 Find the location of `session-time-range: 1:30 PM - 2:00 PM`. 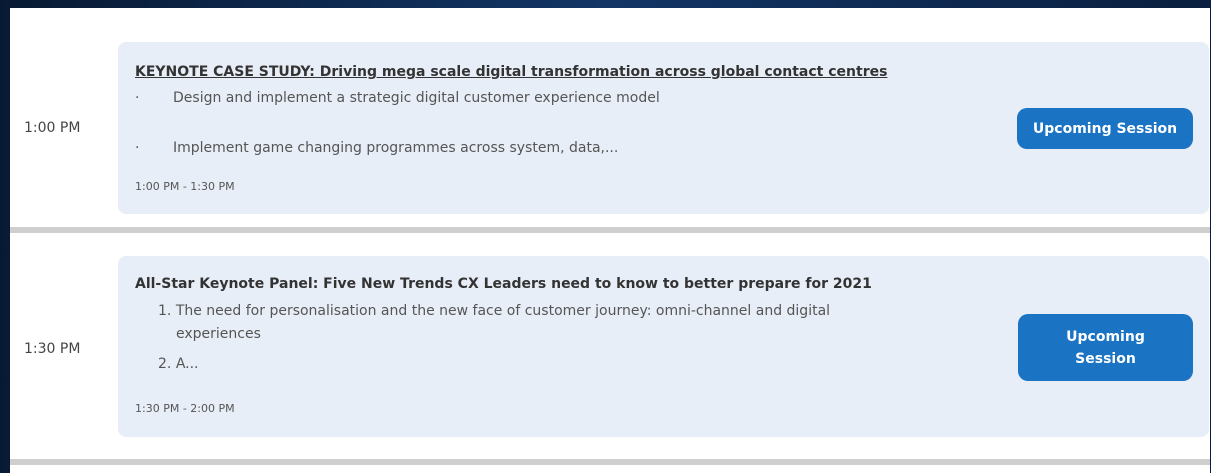

session-time-range: 1:30 PM - 2:00 PM is located at coordinates (185, 408).